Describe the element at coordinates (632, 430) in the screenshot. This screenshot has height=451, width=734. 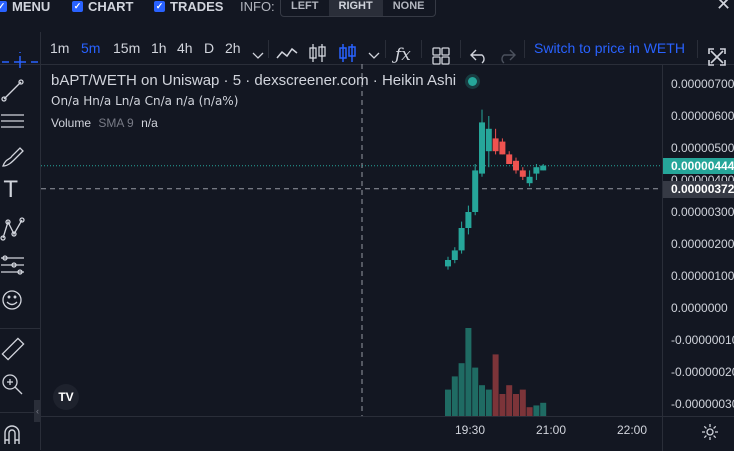
I see `time-tick: 22:00` at that location.